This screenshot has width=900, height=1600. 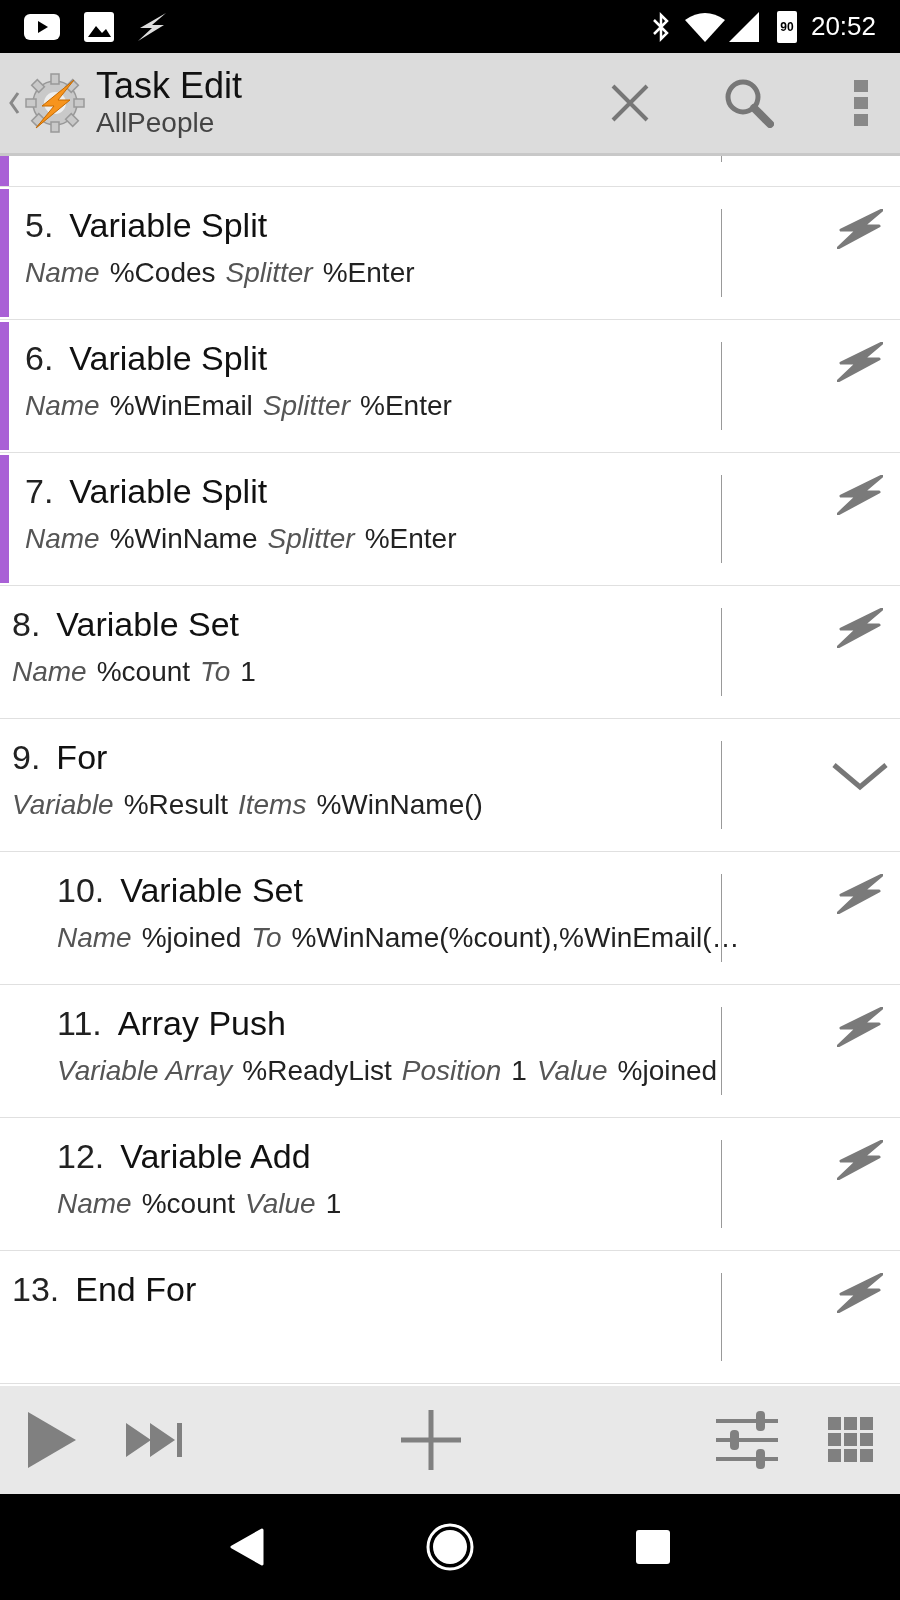 What do you see at coordinates (438, 890) in the screenshot?
I see `action-title: 10. Variable Set` at bounding box center [438, 890].